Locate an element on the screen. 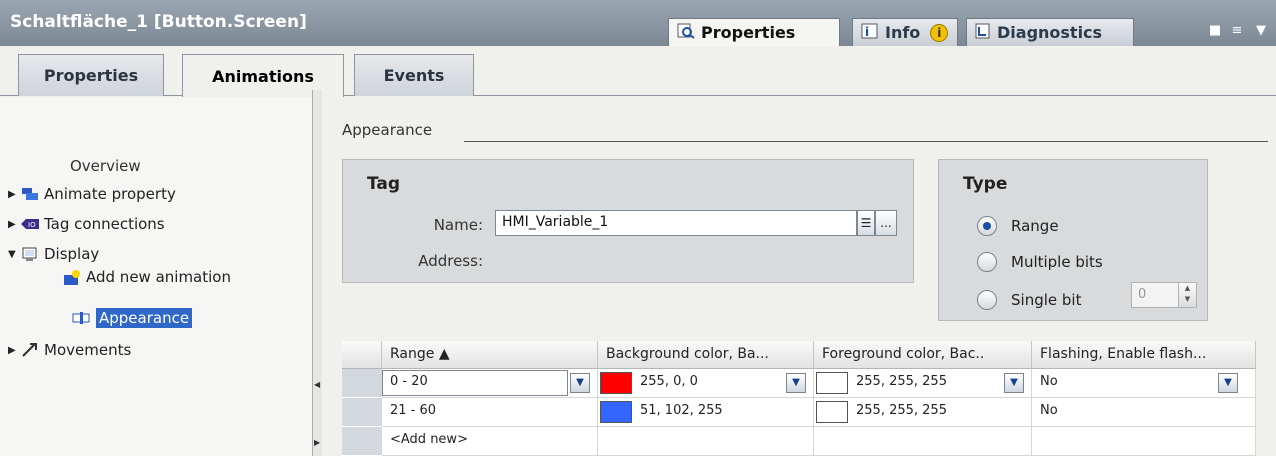 The height and width of the screenshot is (456, 1276). animations-subtab-bar: Properties Animations Events is located at coordinates (638, 71).